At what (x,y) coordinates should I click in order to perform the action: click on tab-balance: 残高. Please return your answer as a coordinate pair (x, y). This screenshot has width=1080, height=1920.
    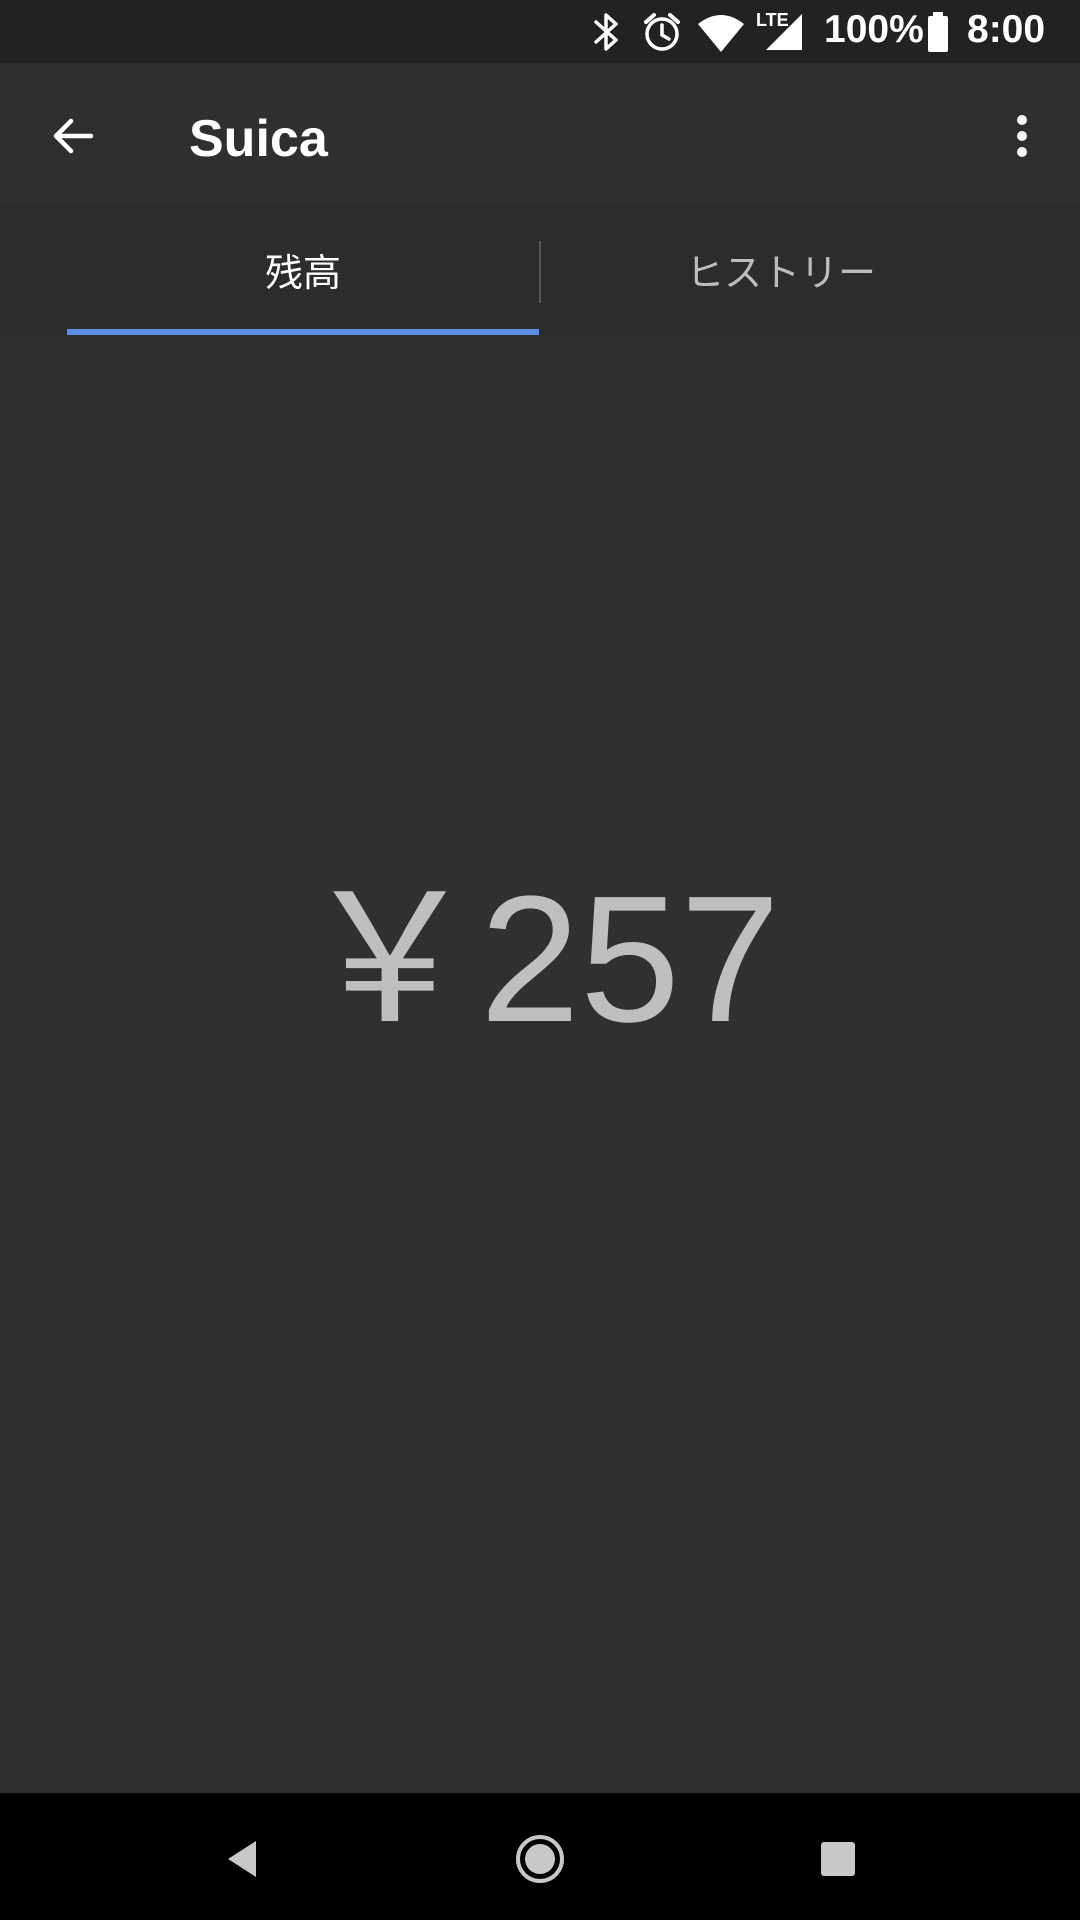
    Looking at the image, I should click on (303, 269).